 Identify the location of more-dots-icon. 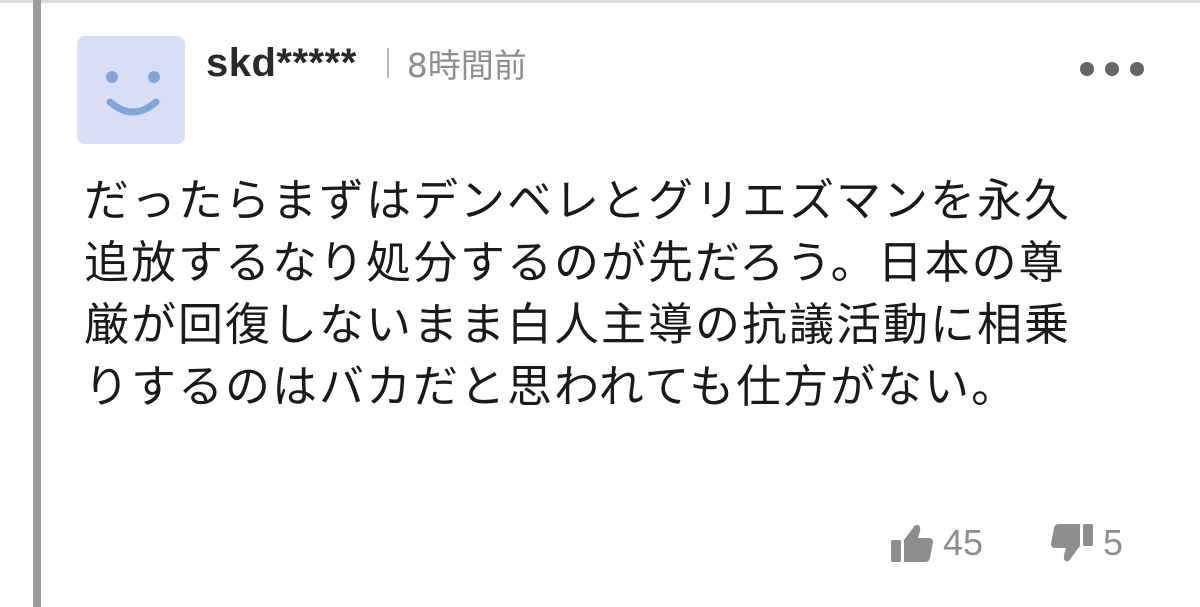
(1112, 69).